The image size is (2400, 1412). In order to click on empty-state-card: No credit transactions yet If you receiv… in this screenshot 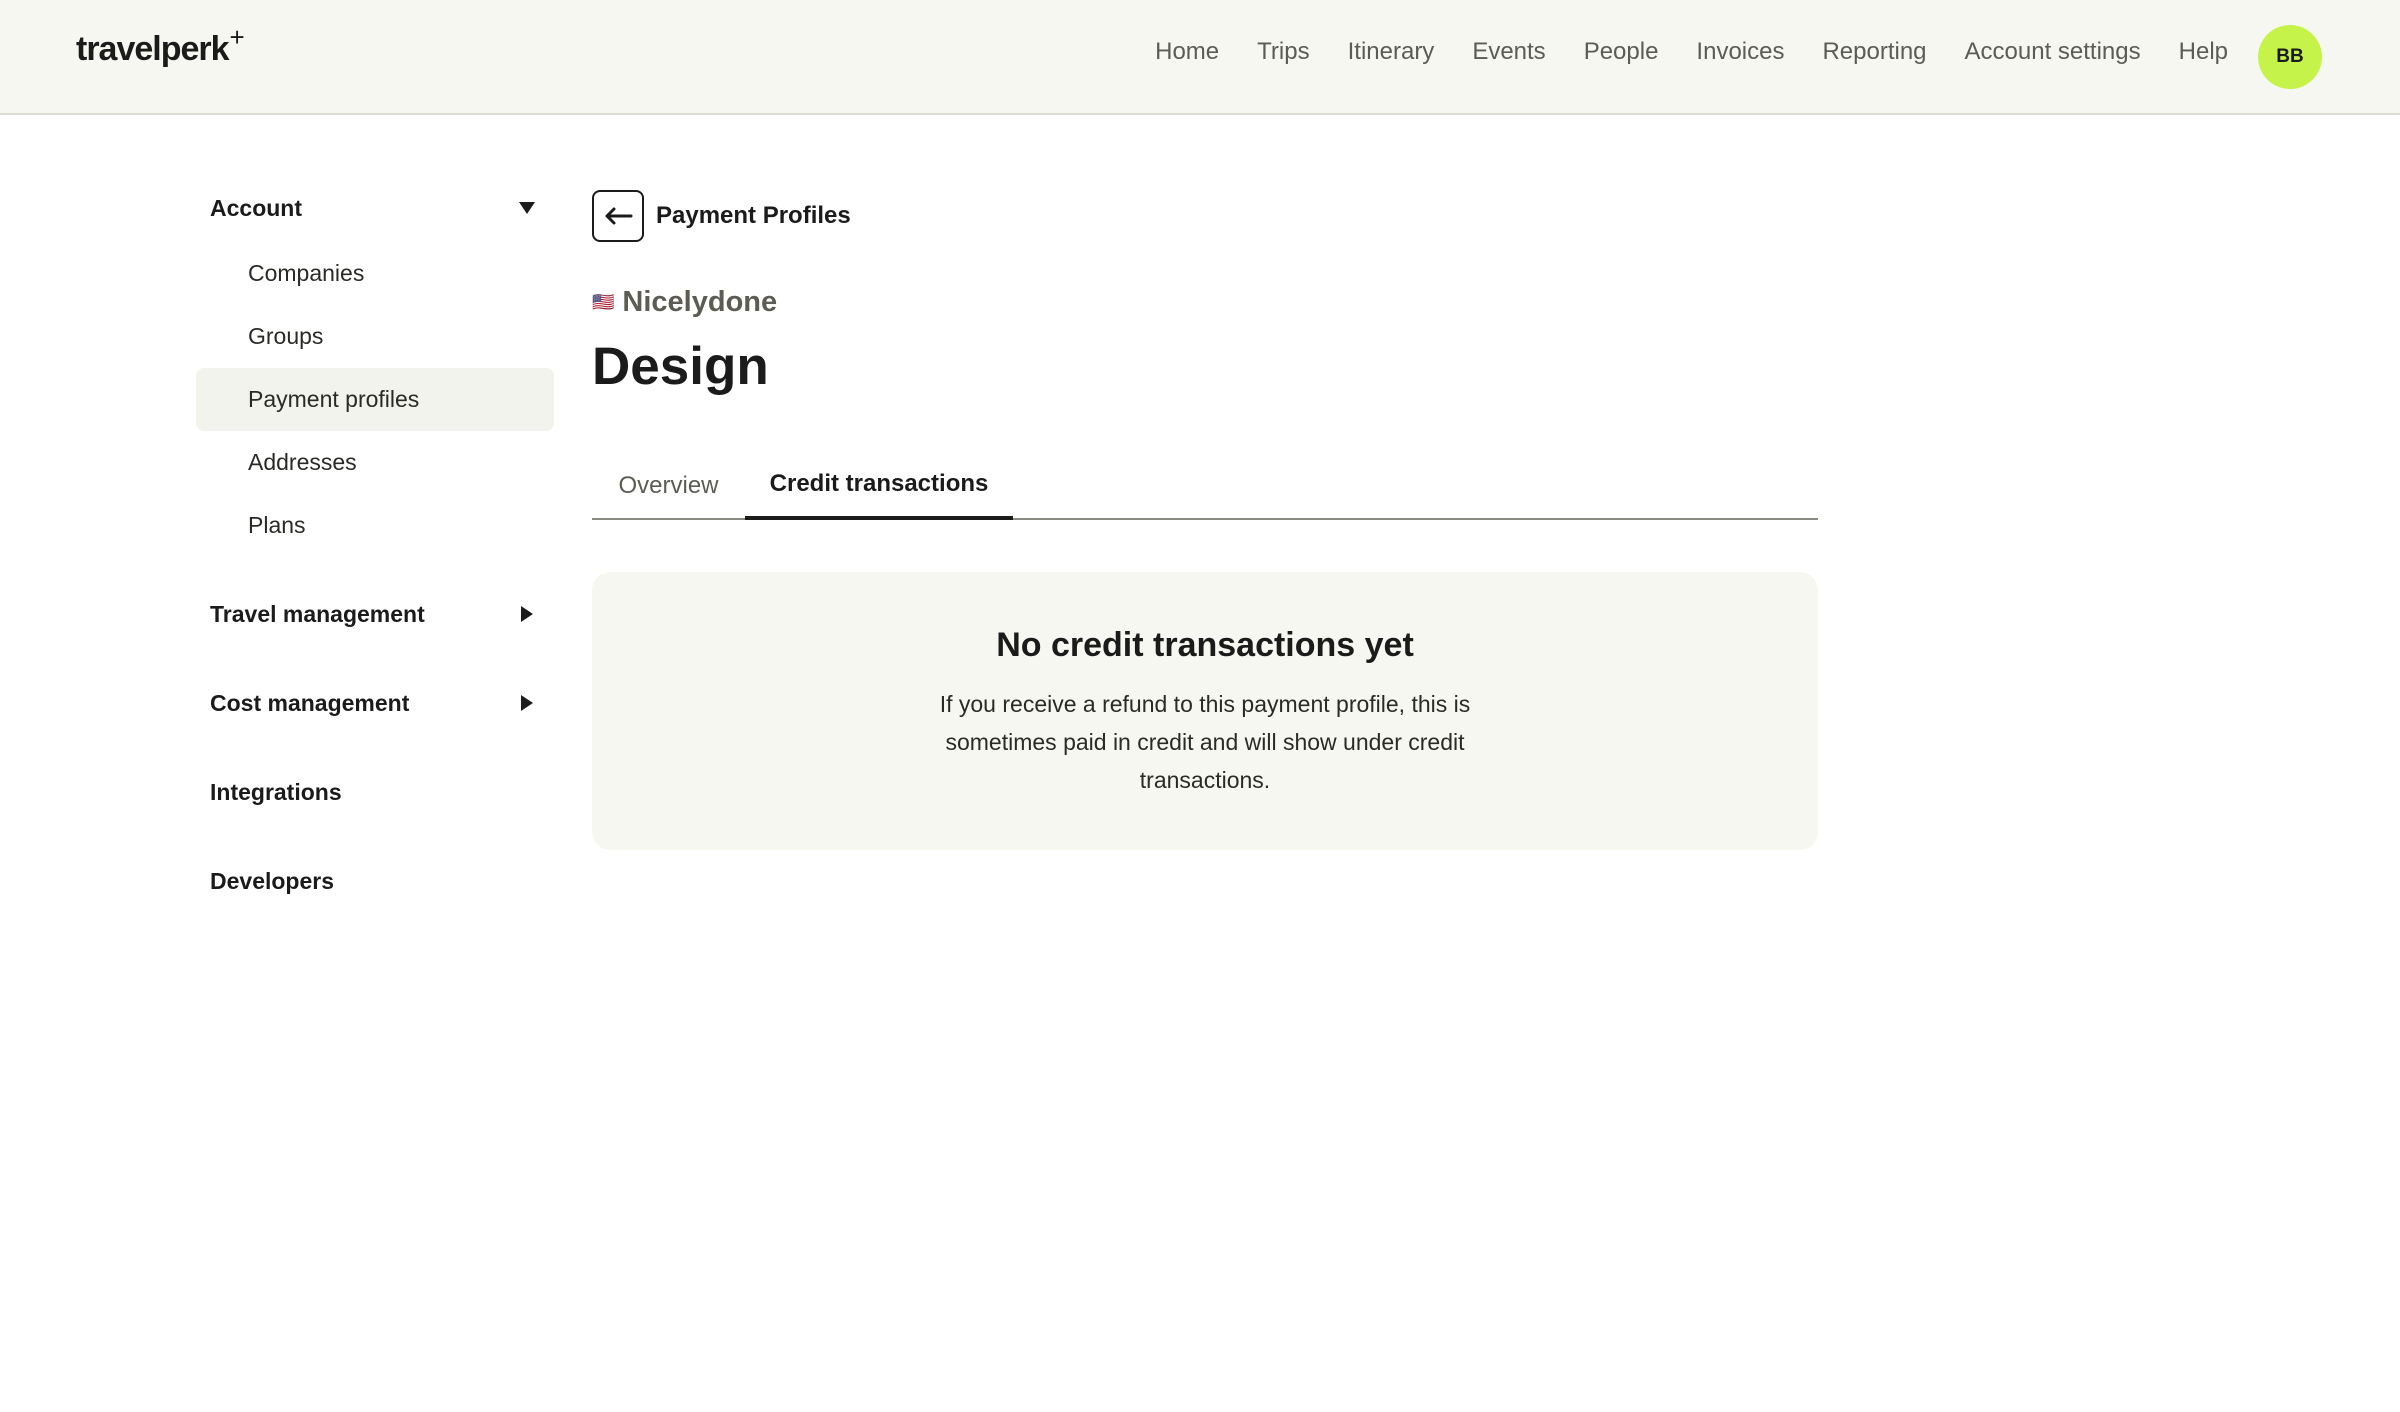, I will do `click(1205, 711)`.